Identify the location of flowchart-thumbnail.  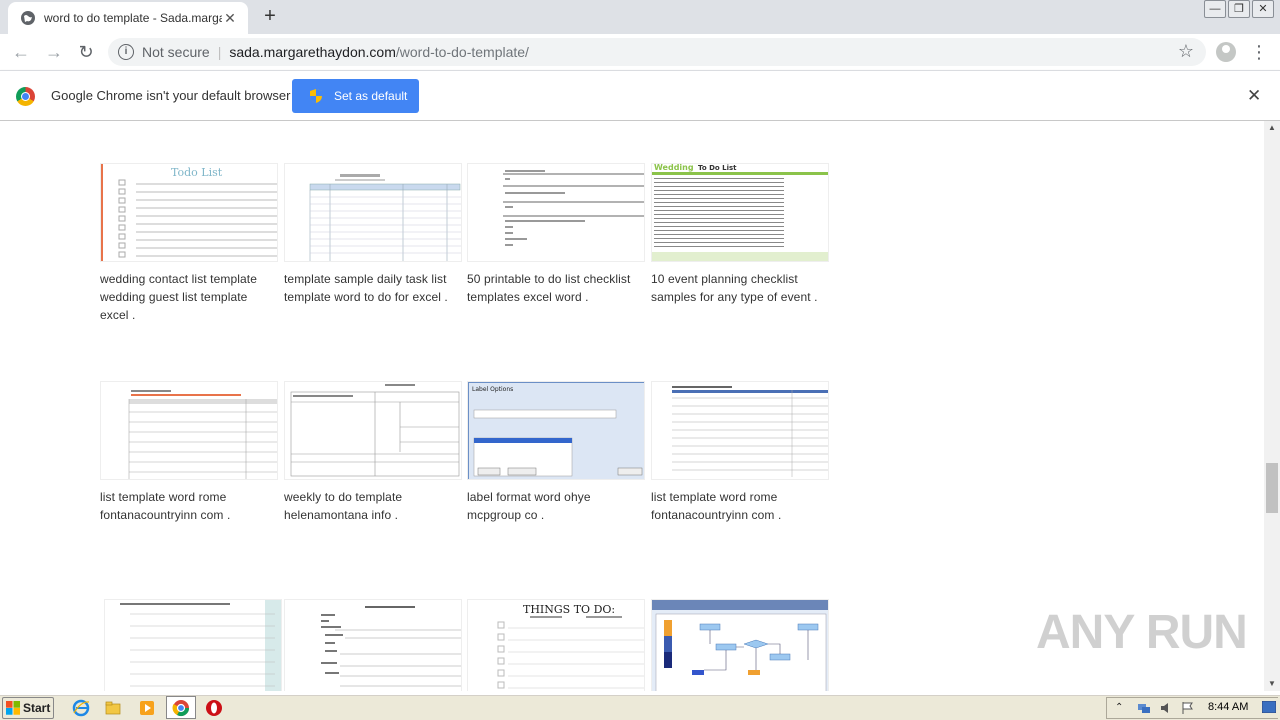
(740, 645).